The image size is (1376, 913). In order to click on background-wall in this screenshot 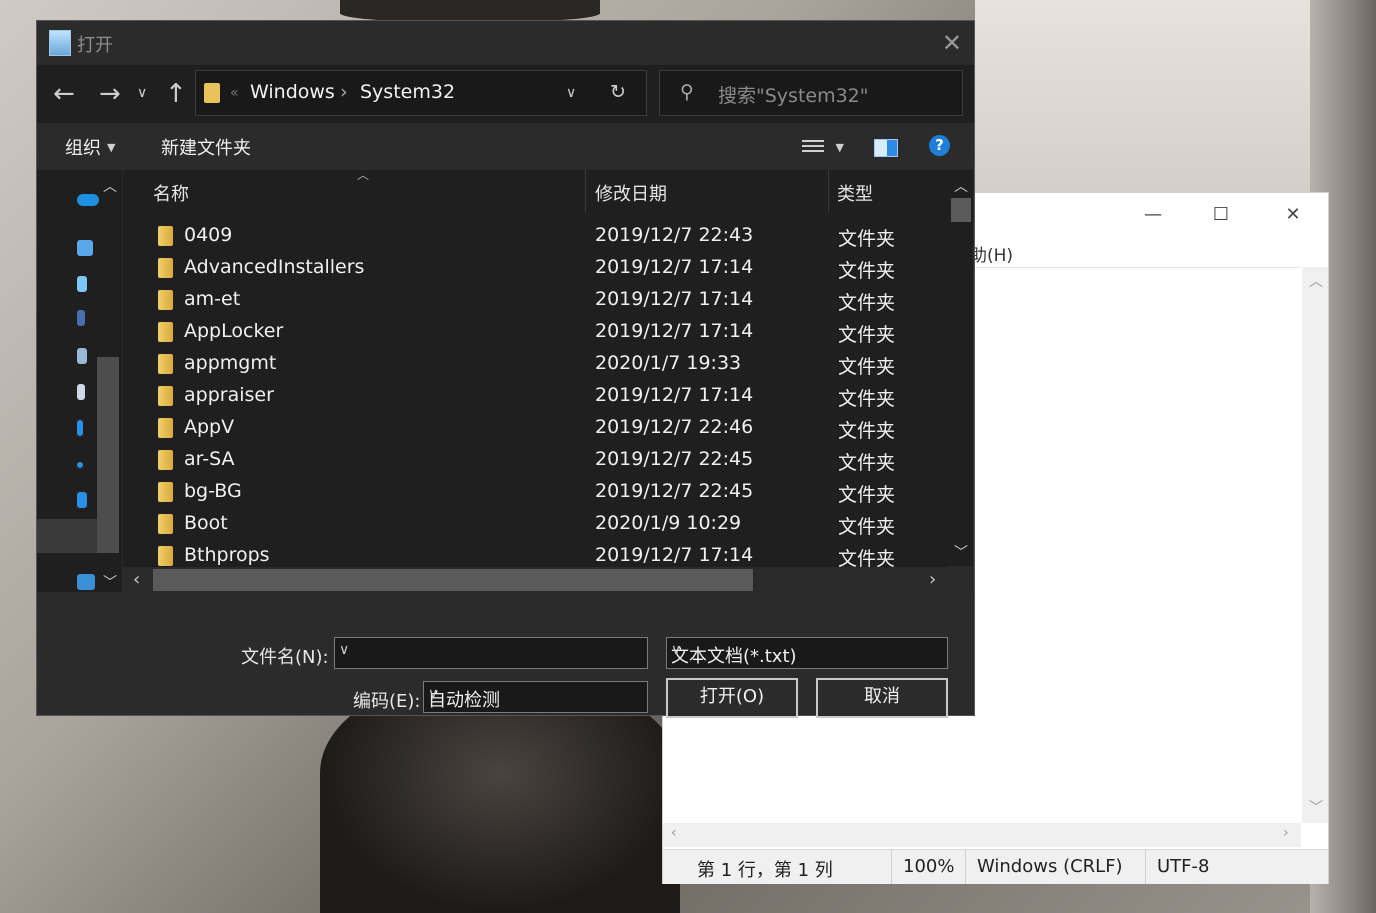, I will do `click(1145, 100)`.